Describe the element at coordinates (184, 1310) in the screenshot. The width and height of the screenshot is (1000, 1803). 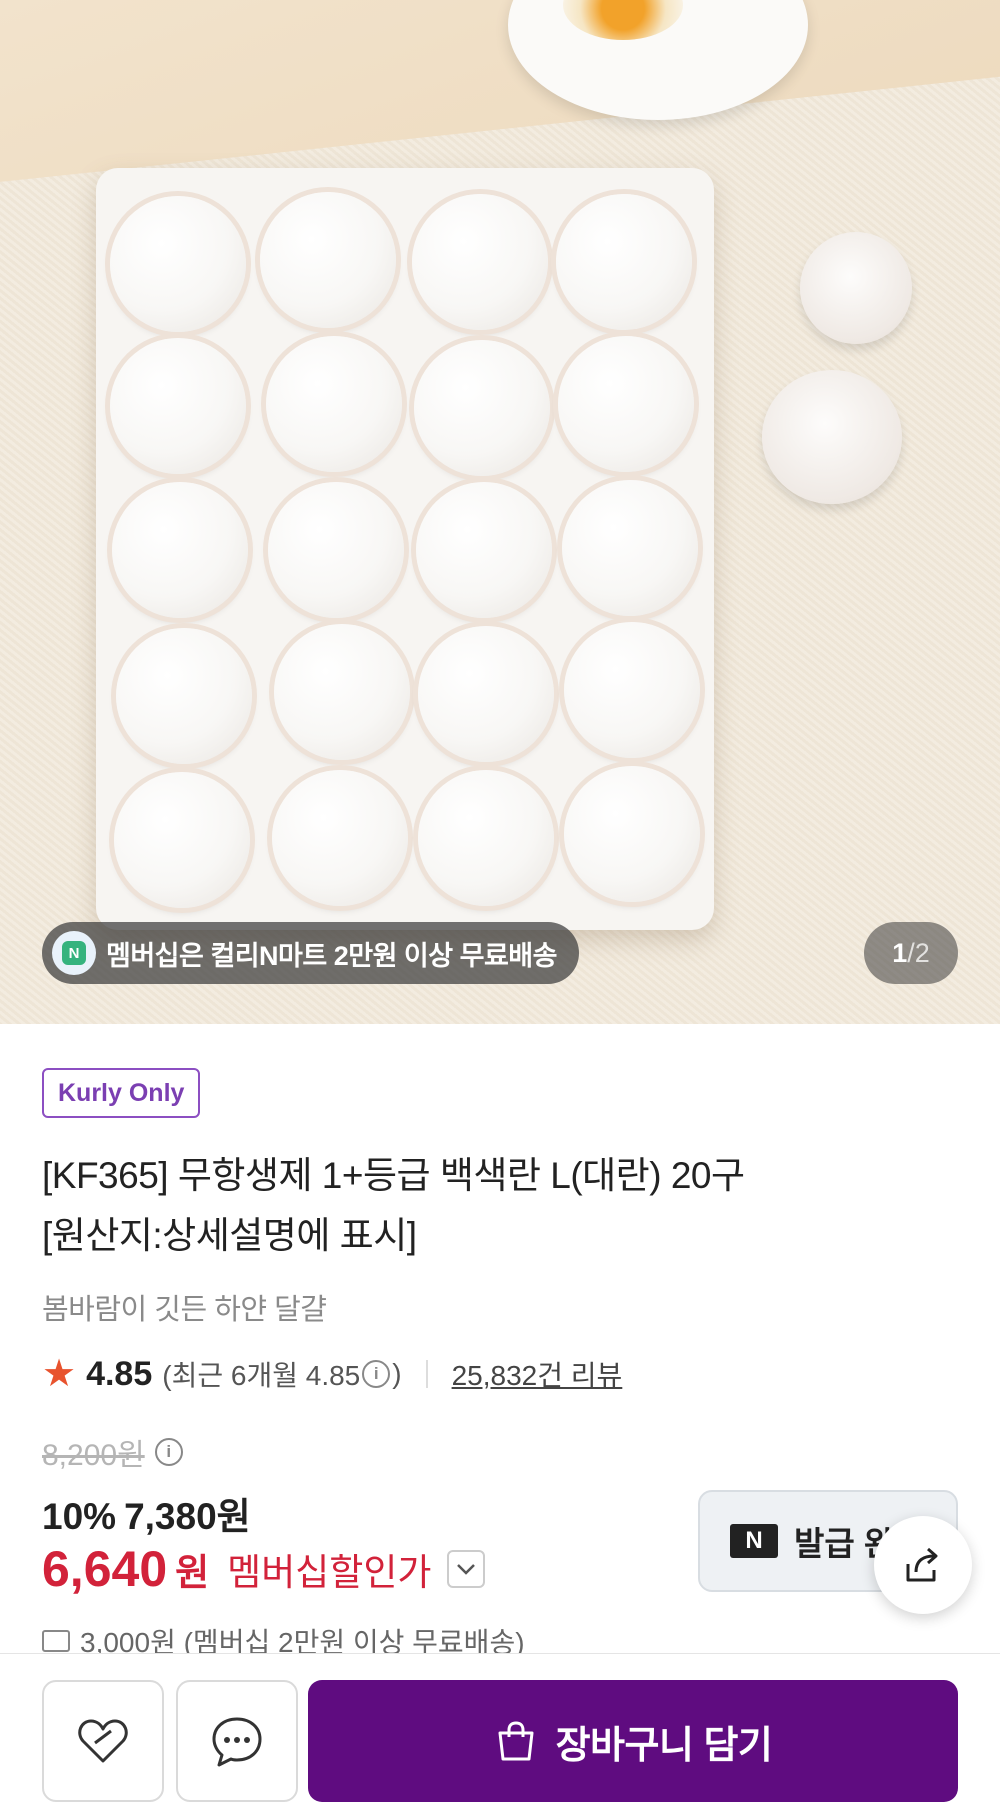
I see `product-subtitle: 봄바람이 깃든 하얀 달걀` at that location.